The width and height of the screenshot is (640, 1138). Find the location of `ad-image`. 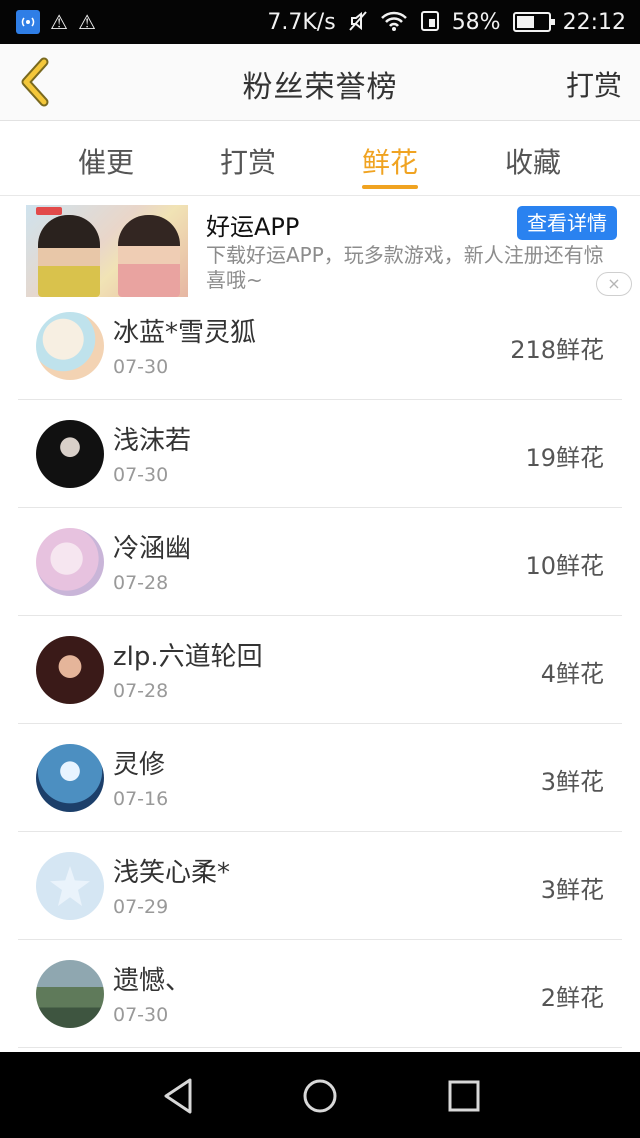

ad-image is located at coordinates (107, 251).